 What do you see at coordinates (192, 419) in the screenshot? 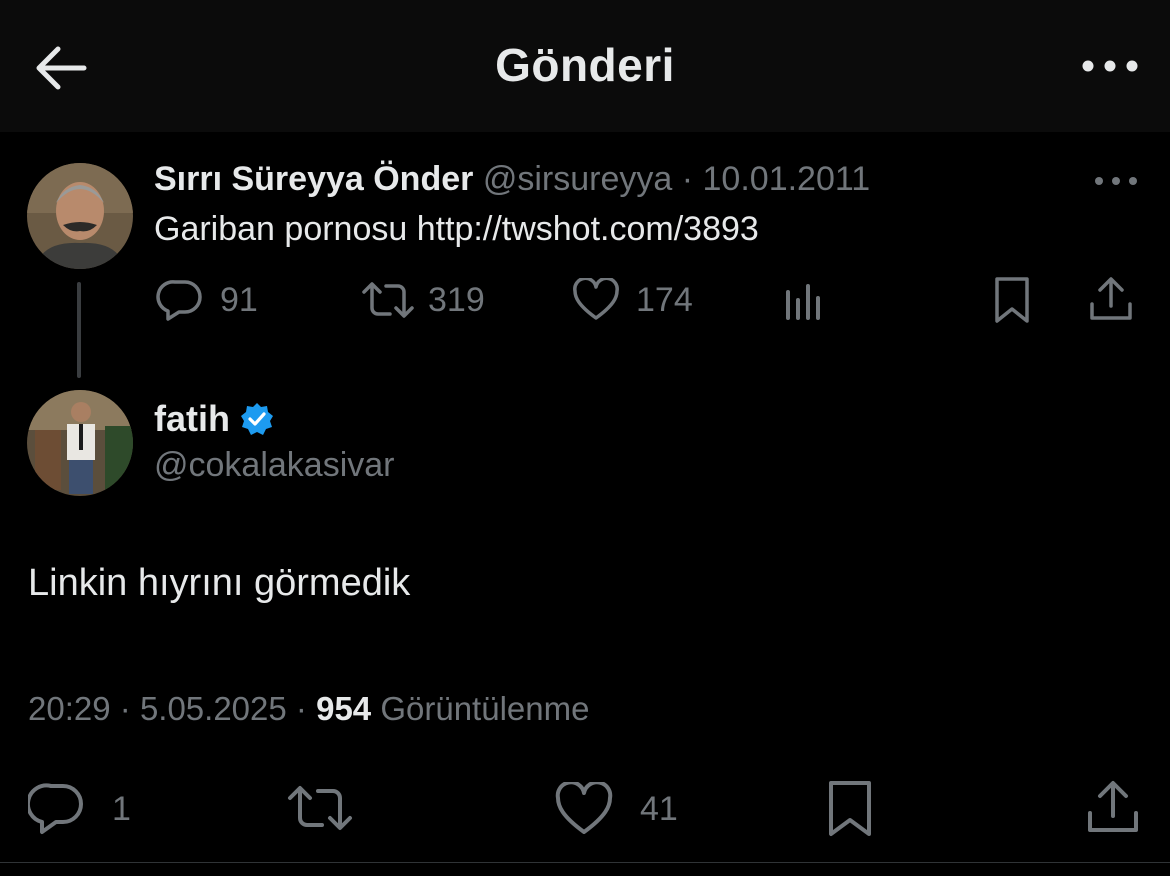
I see `author-name: fatih` at bounding box center [192, 419].